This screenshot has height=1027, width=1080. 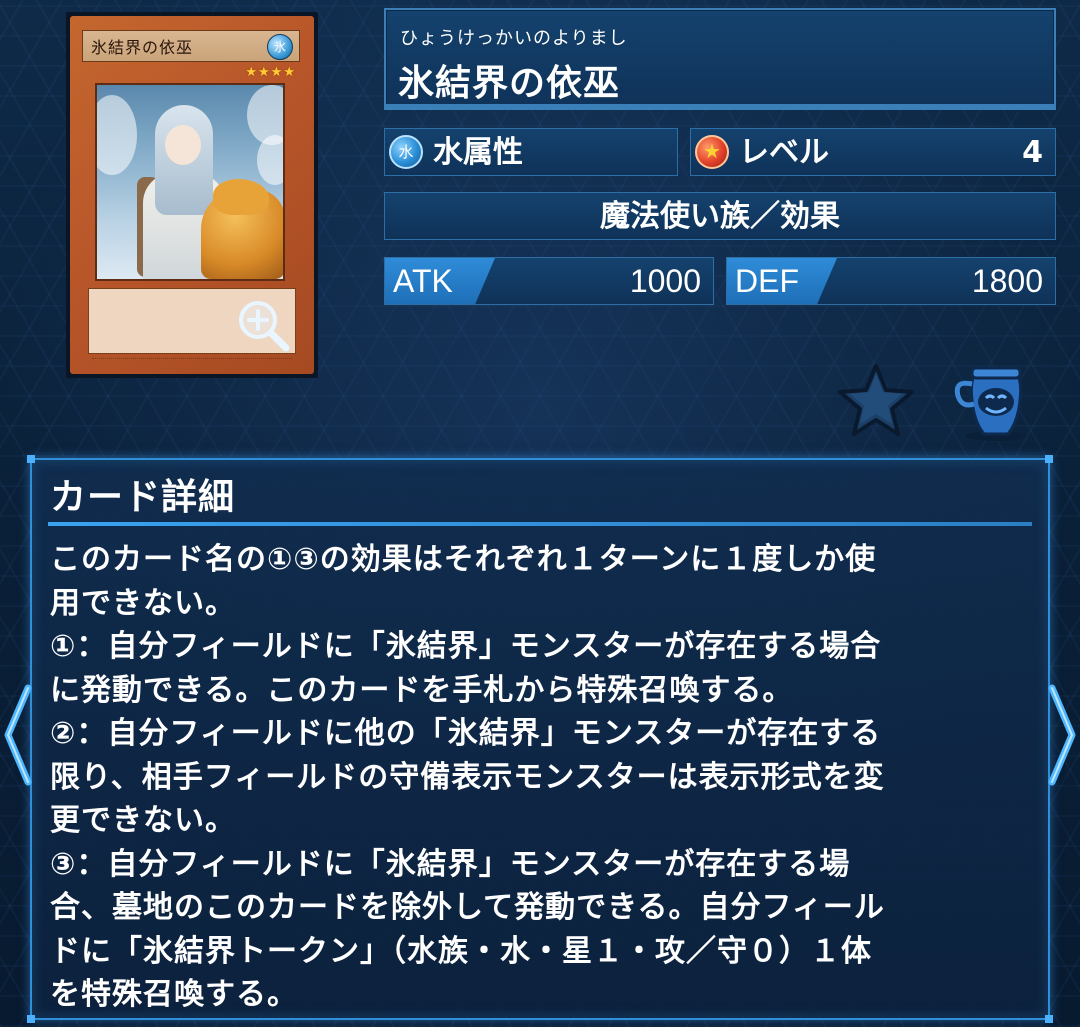 I want to click on card-name-reading: ひょうけっかいのよりまし, so click(x=514, y=38).